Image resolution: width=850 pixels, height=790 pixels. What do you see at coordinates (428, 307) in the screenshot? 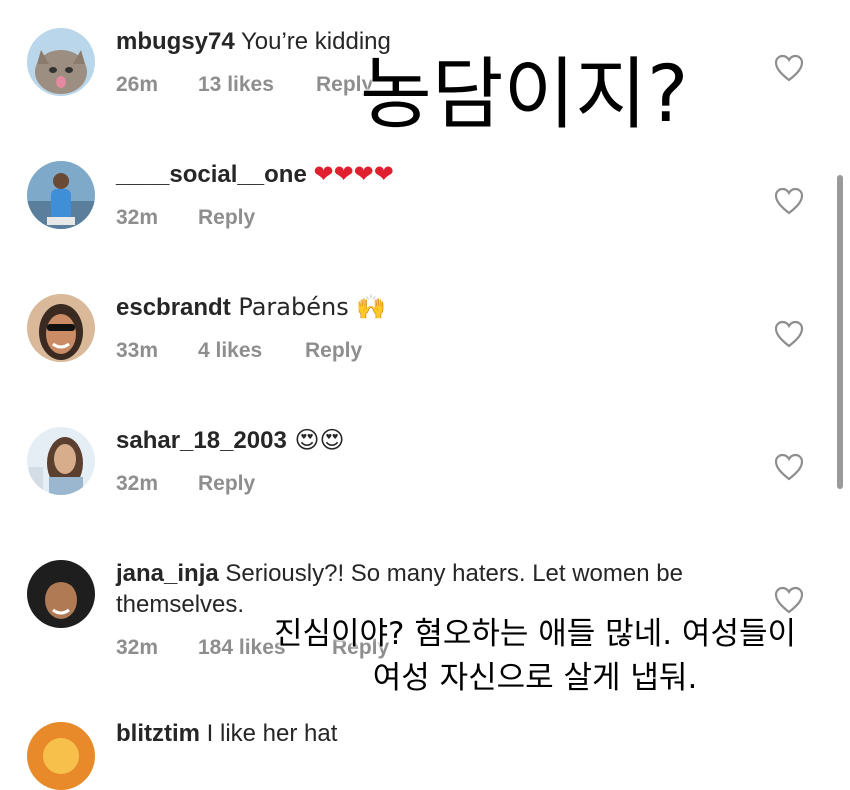
I see `comment-text: escbrandt Parabéns 🙌` at bounding box center [428, 307].